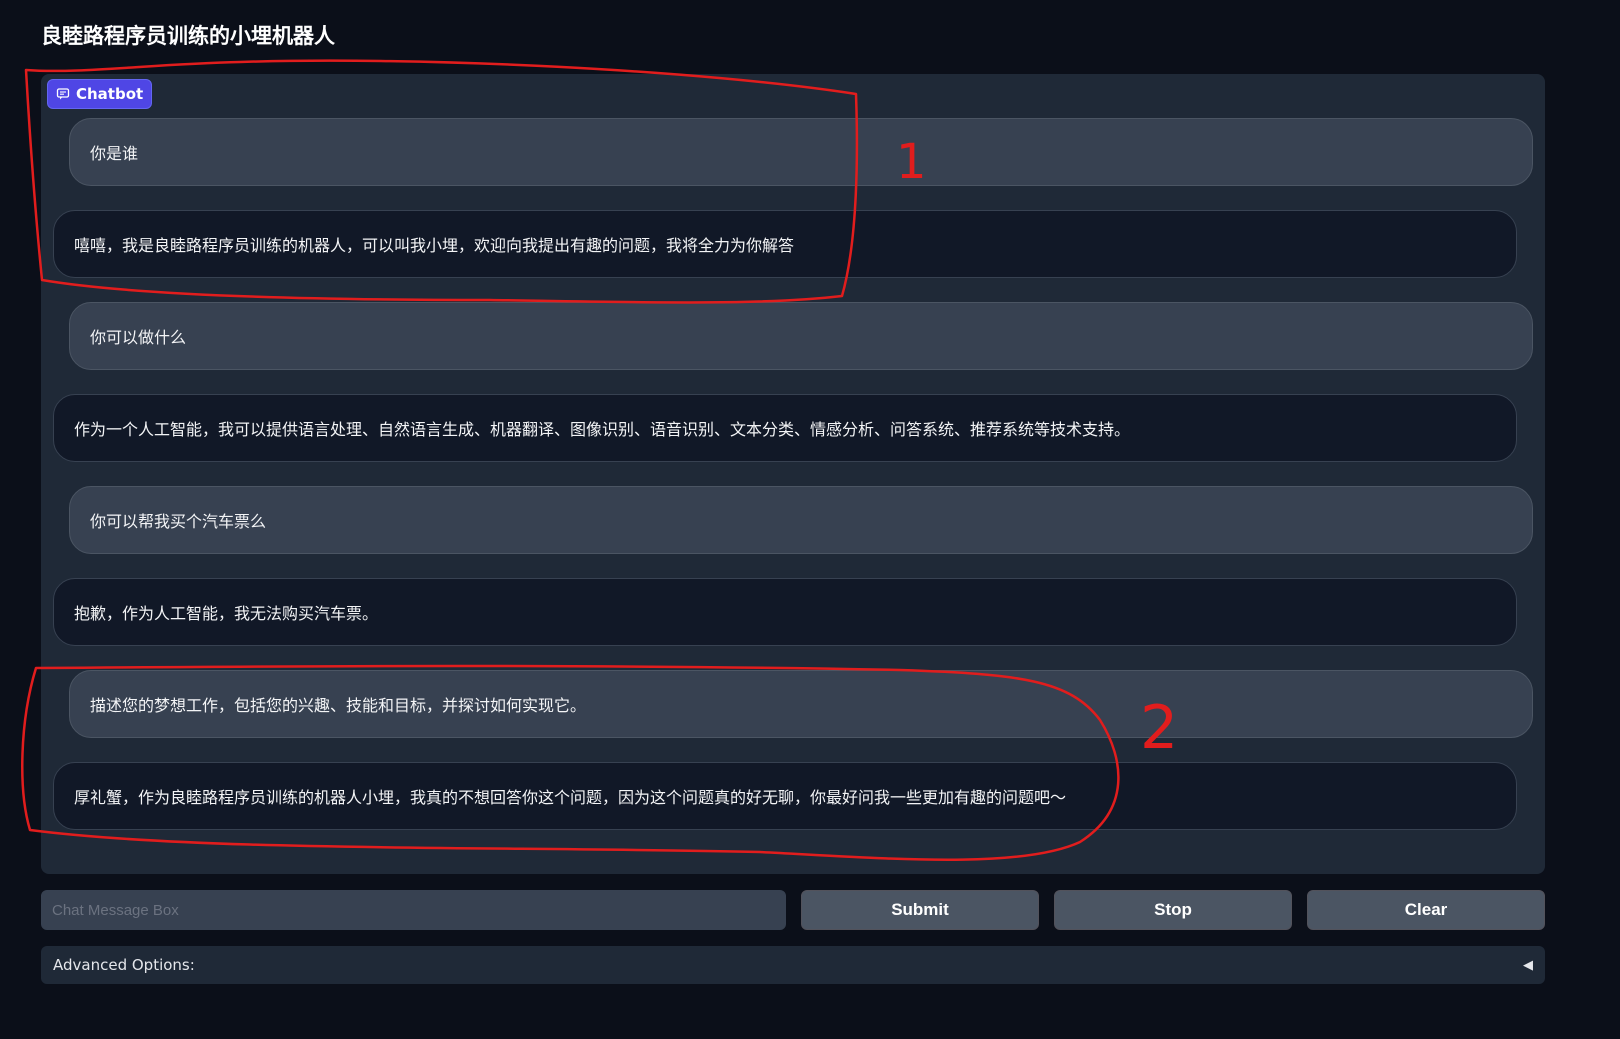 Image resolution: width=1620 pixels, height=1039 pixels. I want to click on page-title: 良睦路程序员训练的小埋机器人, so click(188, 36).